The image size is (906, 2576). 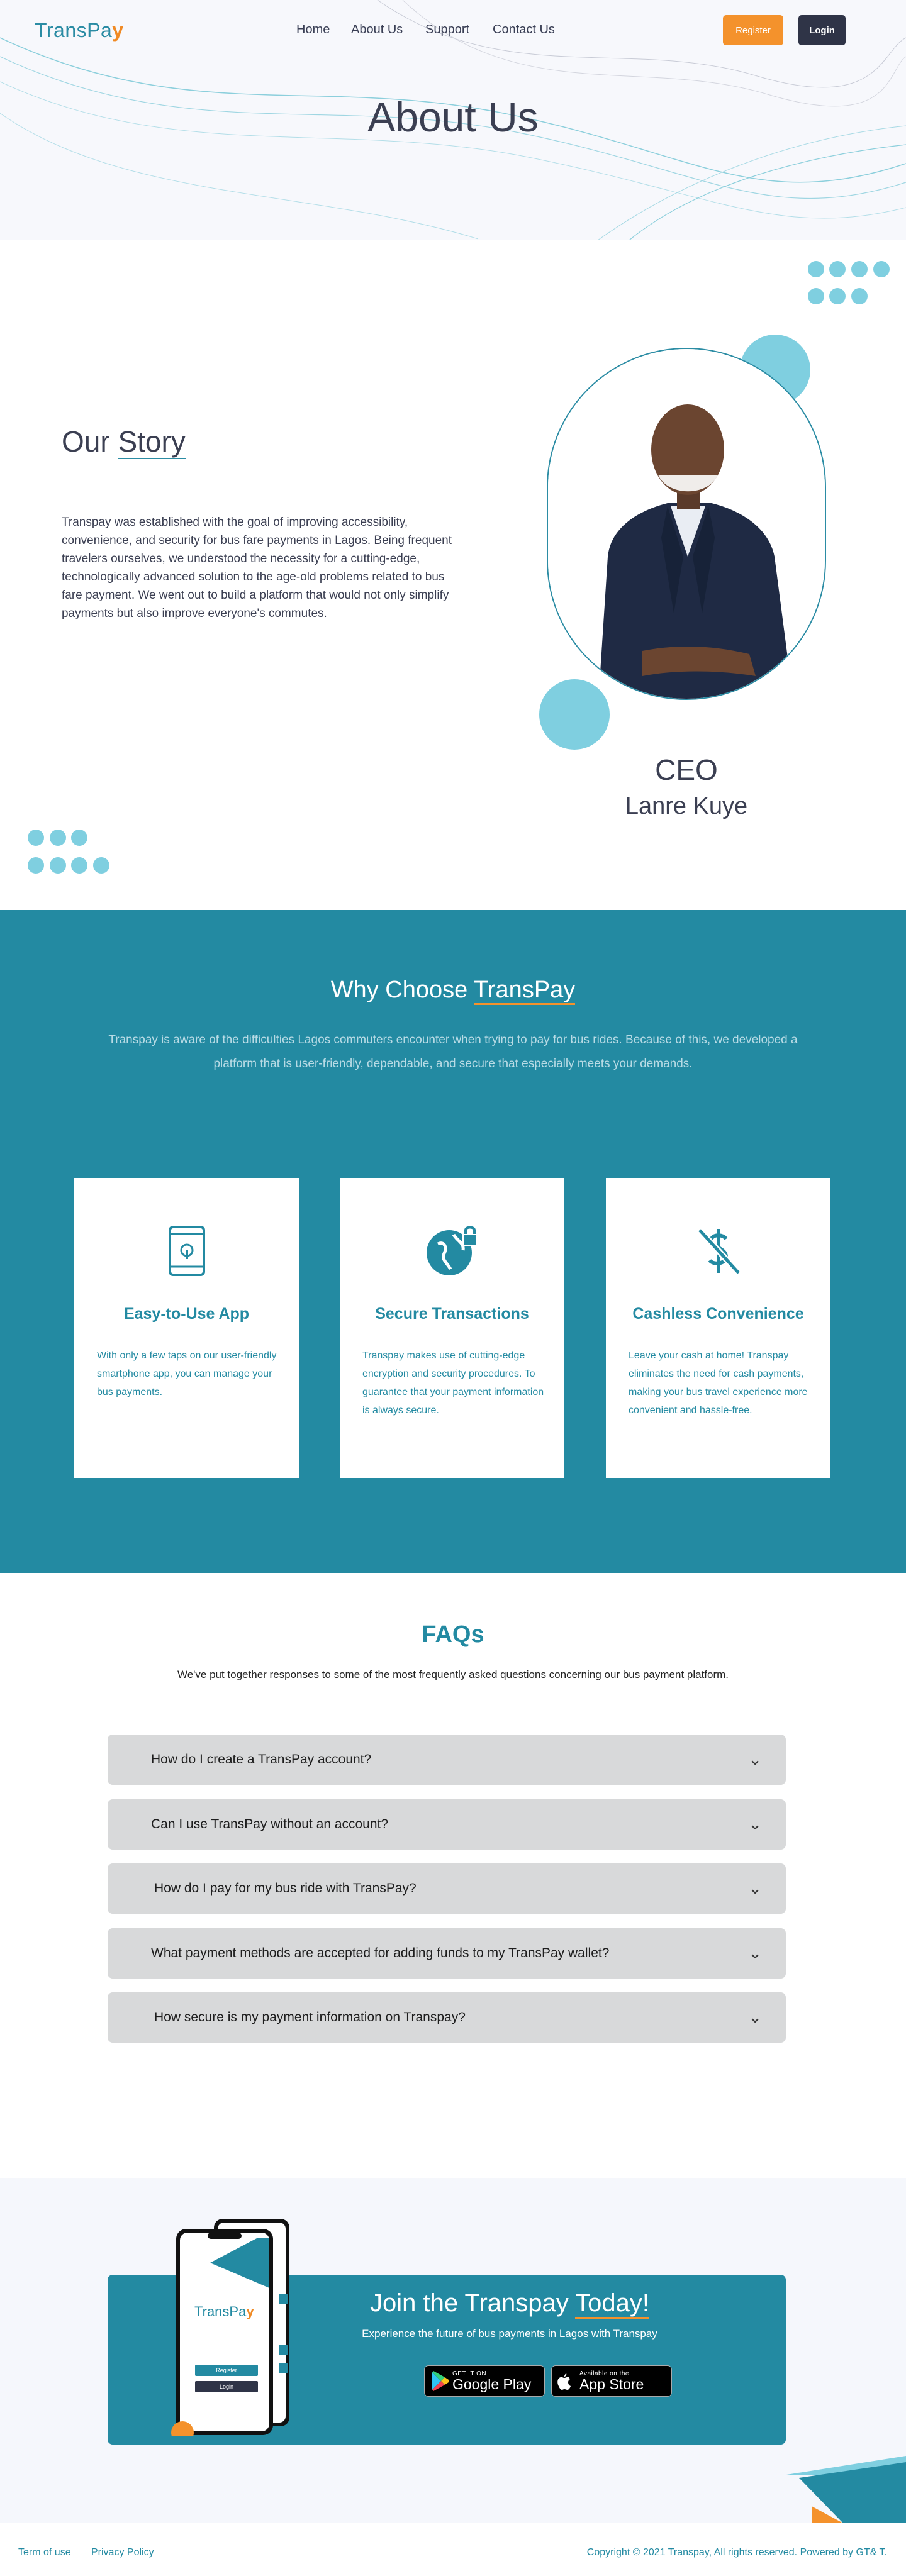 What do you see at coordinates (44, 2552) in the screenshot?
I see `footer-terms-link: Term of use` at bounding box center [44, 2552].